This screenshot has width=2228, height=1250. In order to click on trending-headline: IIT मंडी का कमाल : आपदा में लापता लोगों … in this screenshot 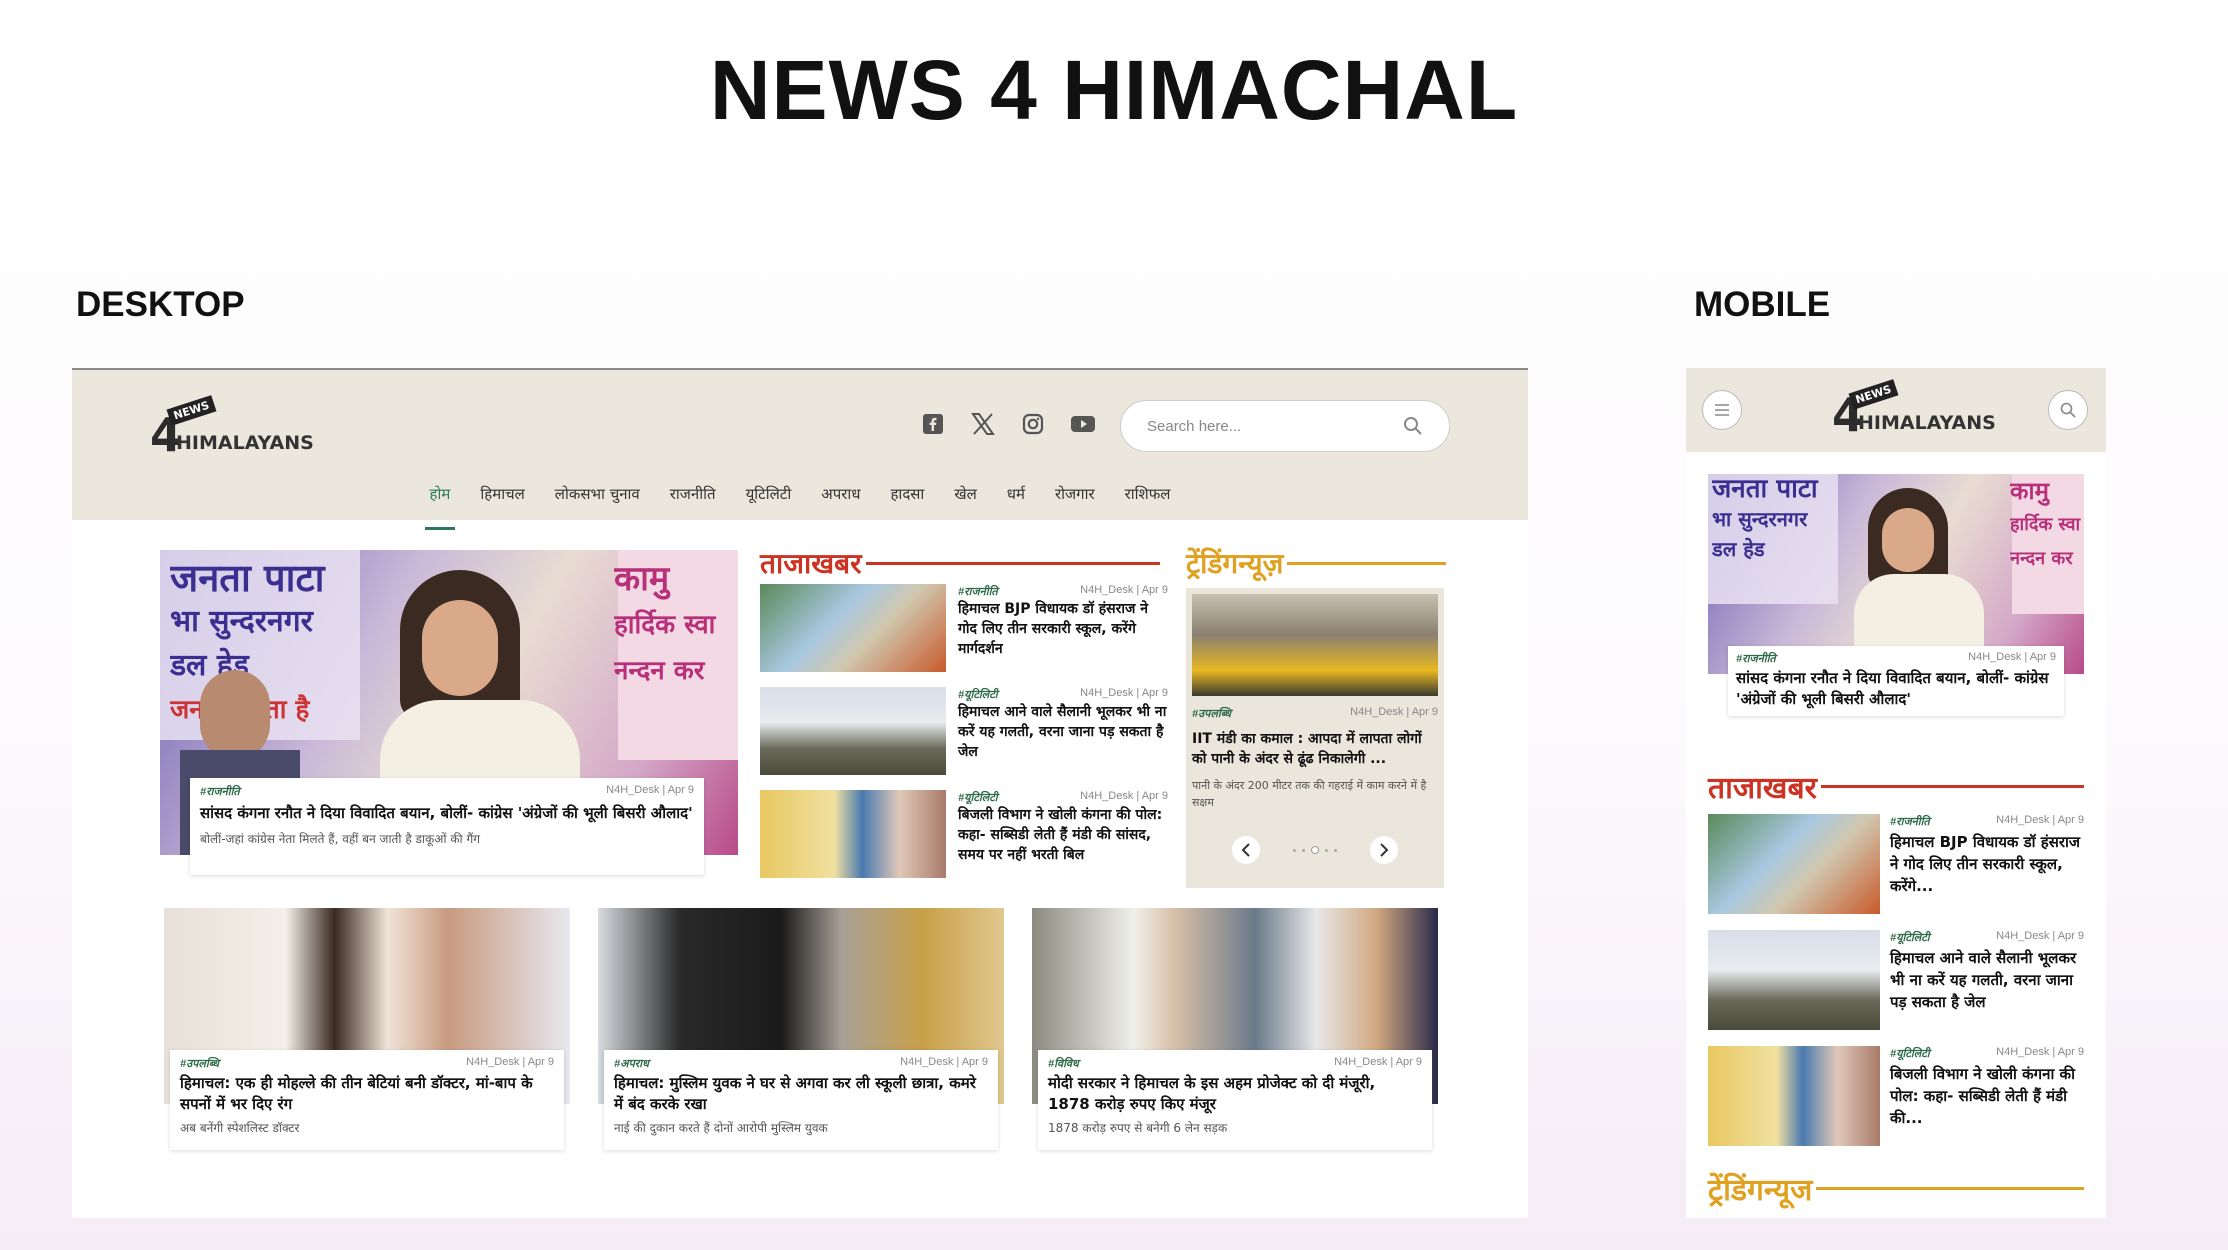, I will do `click(1315, 749)`.